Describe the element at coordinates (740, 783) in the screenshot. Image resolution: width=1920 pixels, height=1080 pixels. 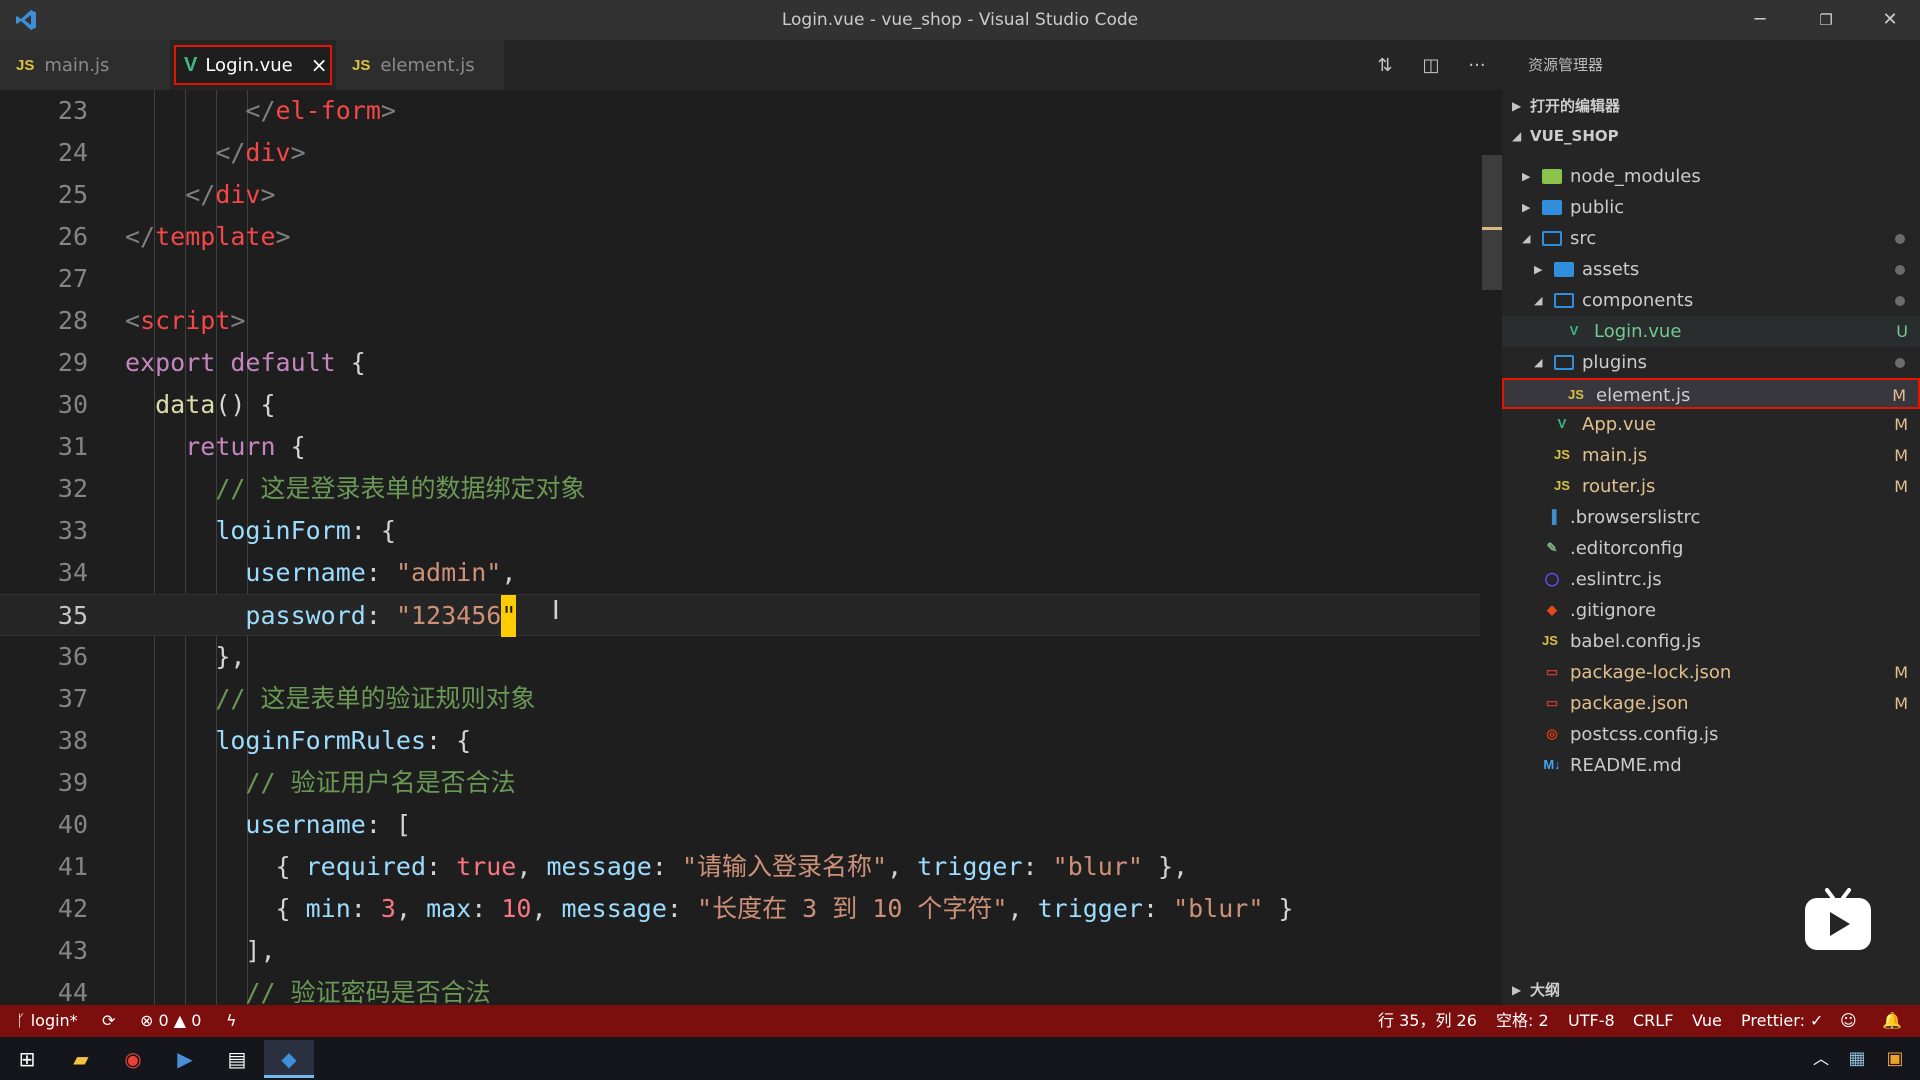
I see `code-line: 39 // 验证用户名是否合法` at that location.